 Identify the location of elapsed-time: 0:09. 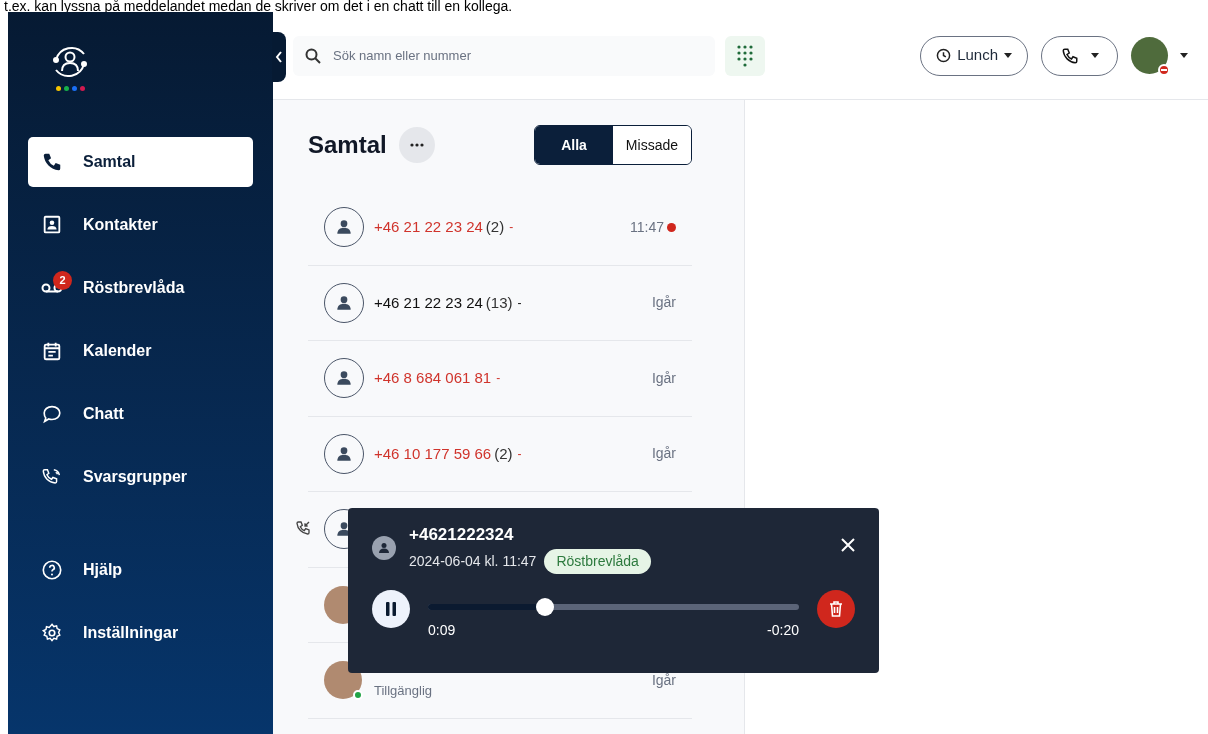
(442, 630).